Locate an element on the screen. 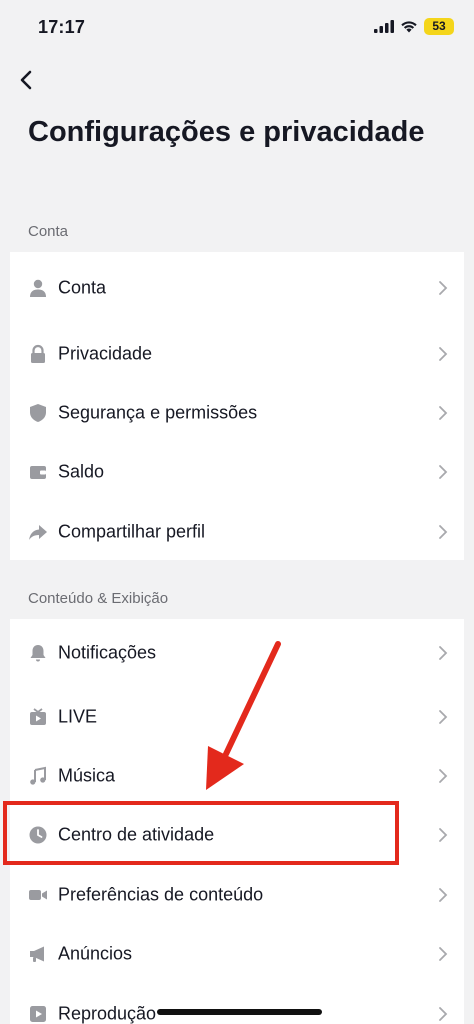 The width and height of the screenshot is (474, 1024). play-icon is located at coordinates (38, 1013).